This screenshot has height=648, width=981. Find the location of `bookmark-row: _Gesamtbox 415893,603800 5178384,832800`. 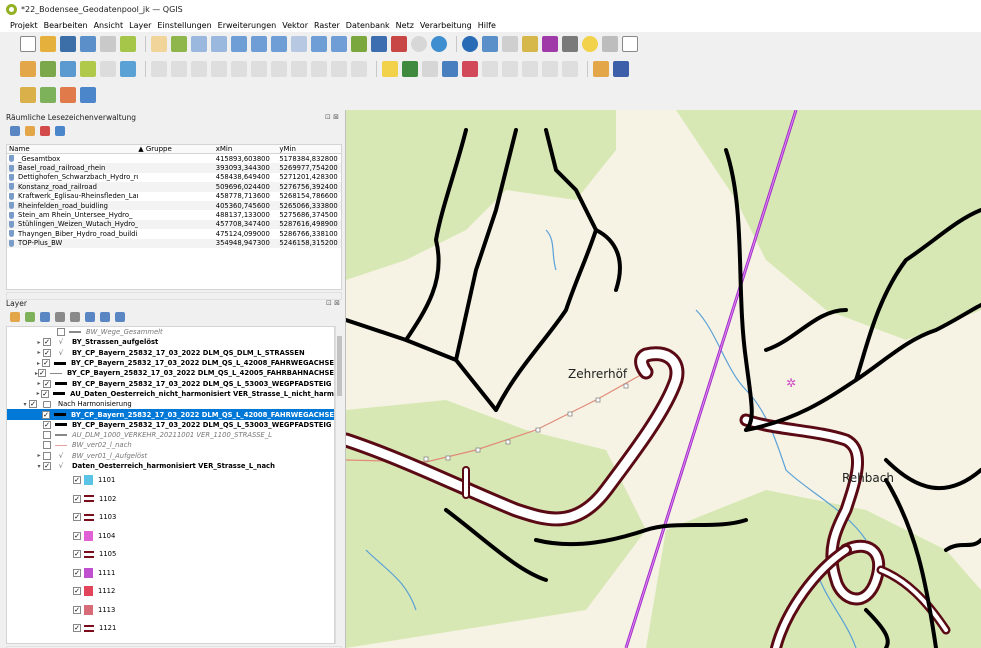

bookmark-row: _Gesamtbox 415893,603800 5178384,832800 is located at coordinates (174, 158).